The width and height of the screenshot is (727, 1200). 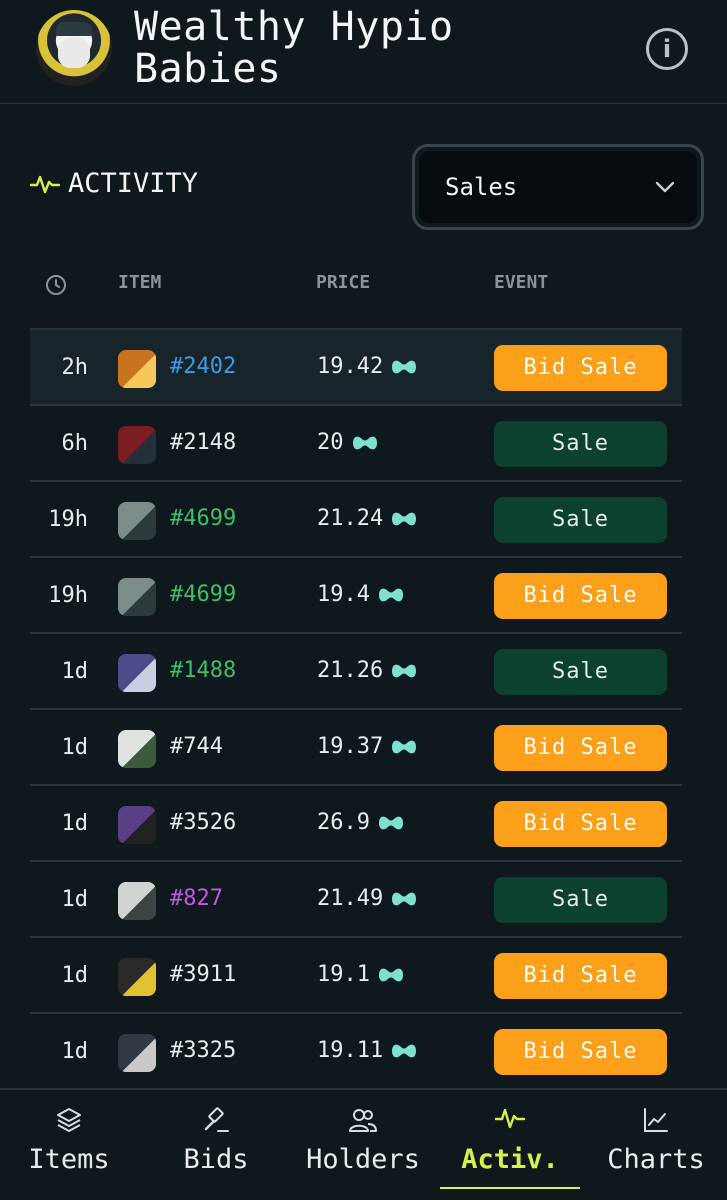 What do you see at coordinates (363, 52) in the screenshot?
I see `app-header: Wealthy Hypio Babies i` at bounding box center [363, 52].